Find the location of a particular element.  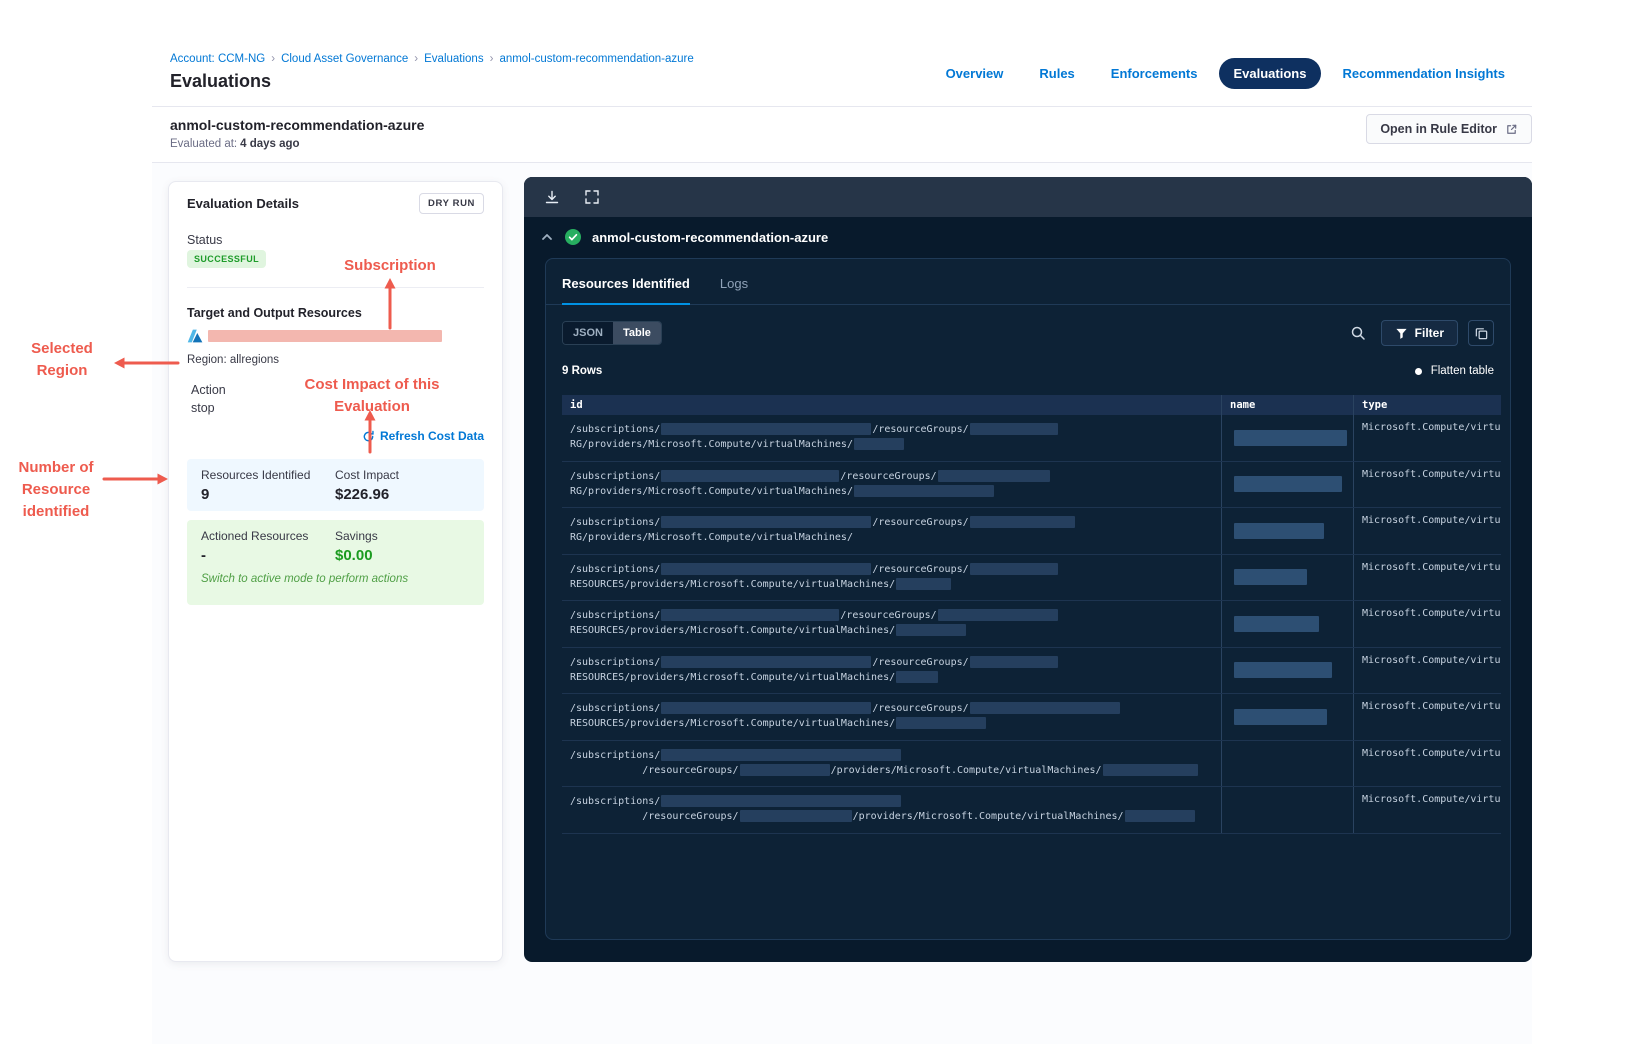

toolbar-right: Filter is located at coordinates (1419, 333).